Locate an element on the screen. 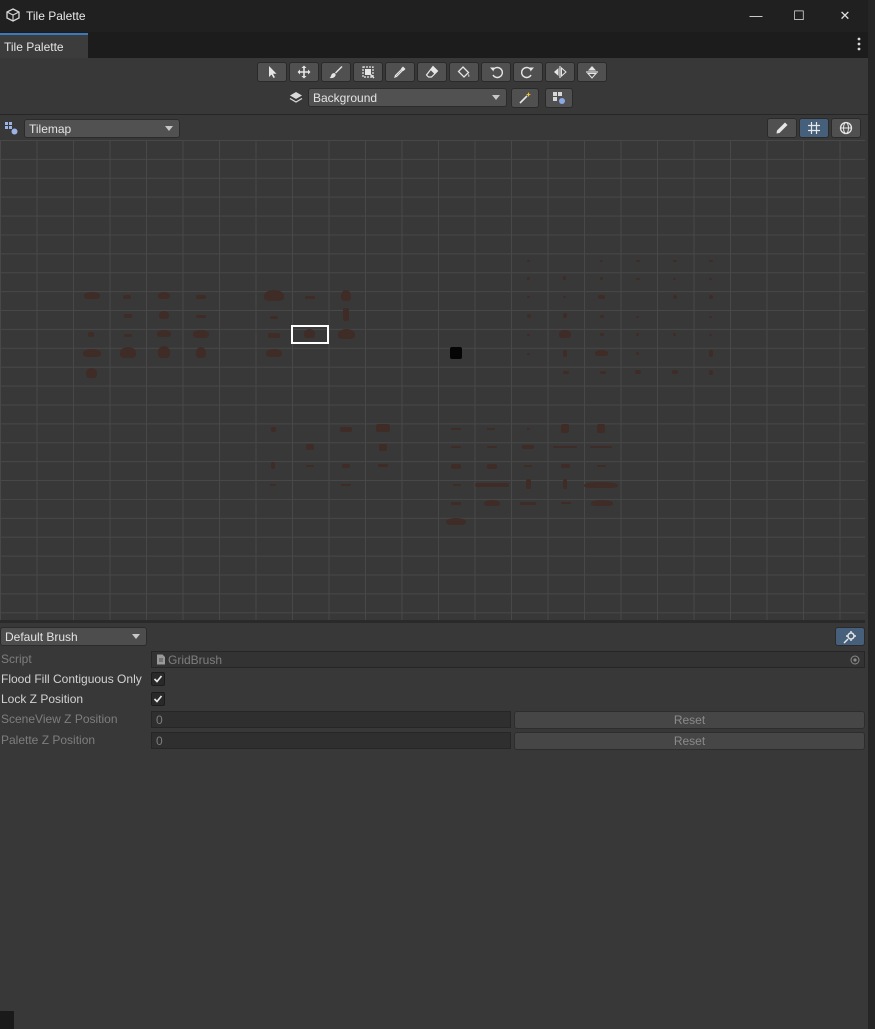 This screenshot has height=1029, width=875. palette-dropdown: Tilemap is located at coordinates (102, 128).